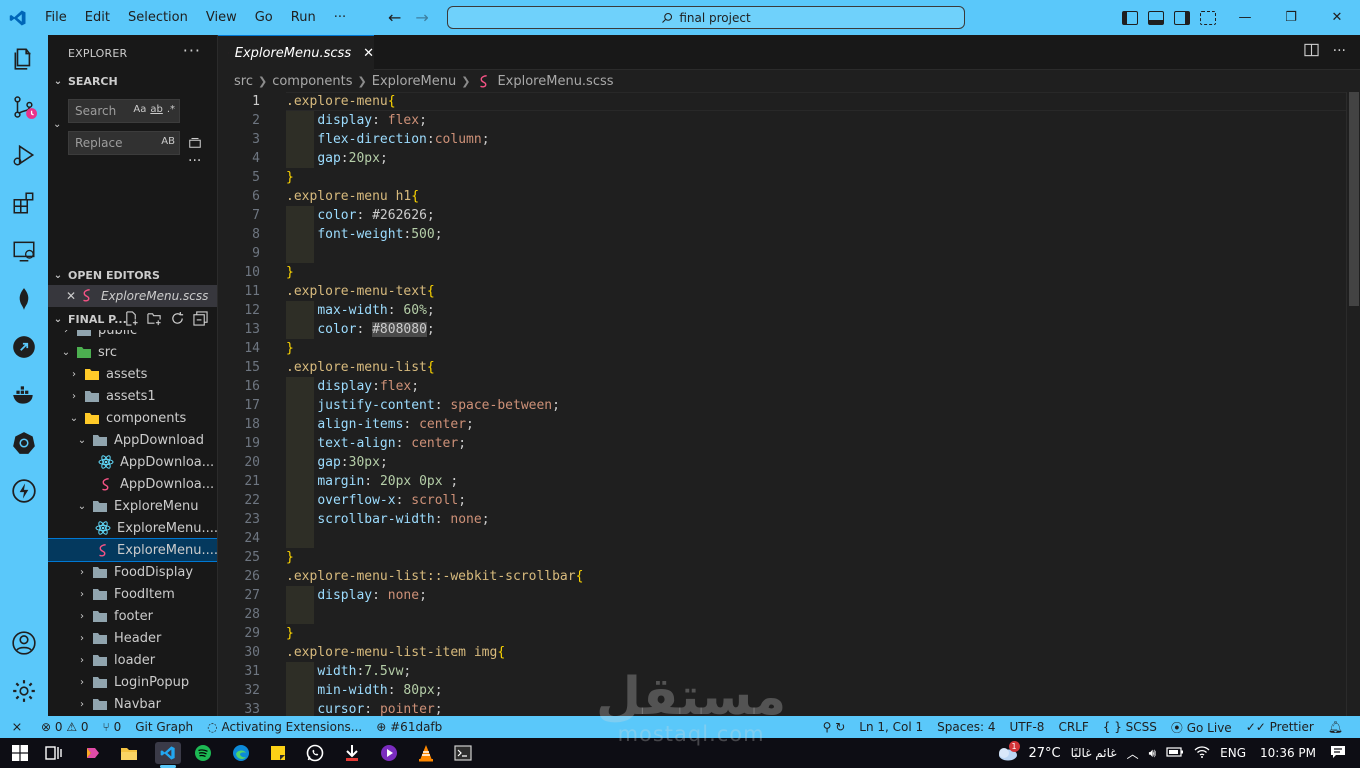  Describe the element at coordinates (200, 318) in the screenshot. I see `collapse-all-icon` at that location.